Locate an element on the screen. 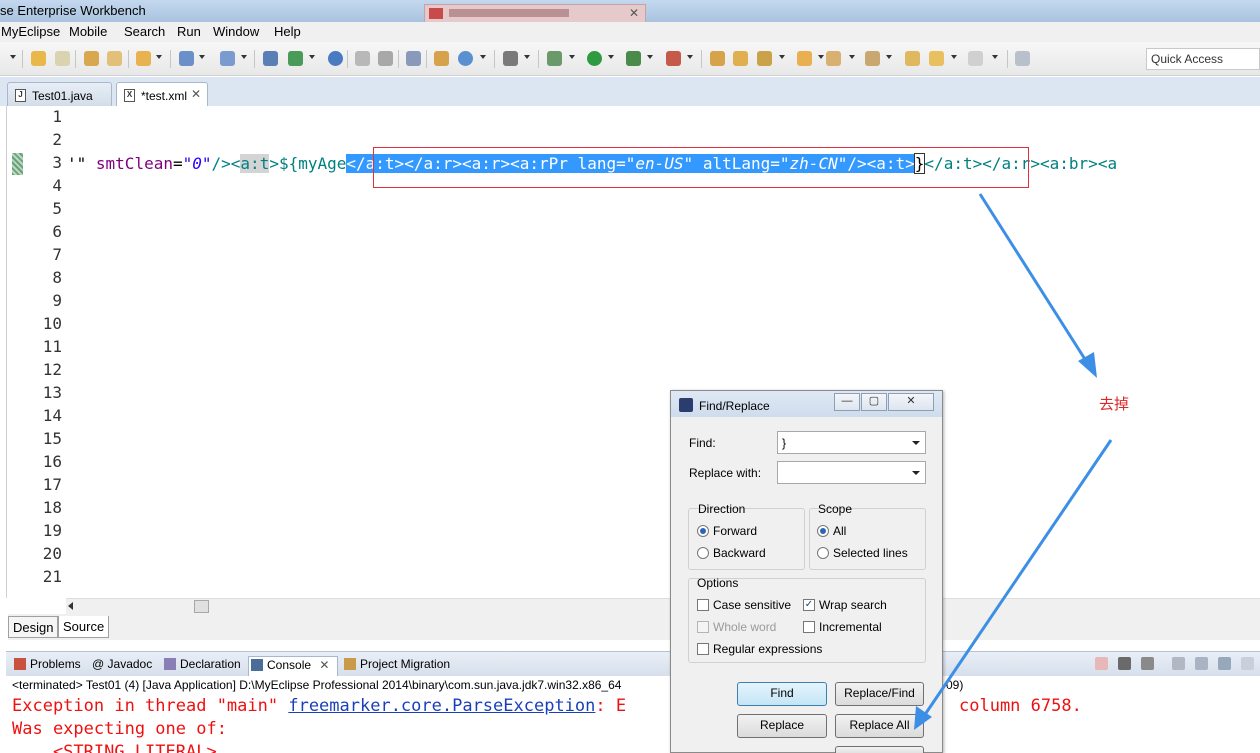  undo-icon is located at coordinates (38, 58).